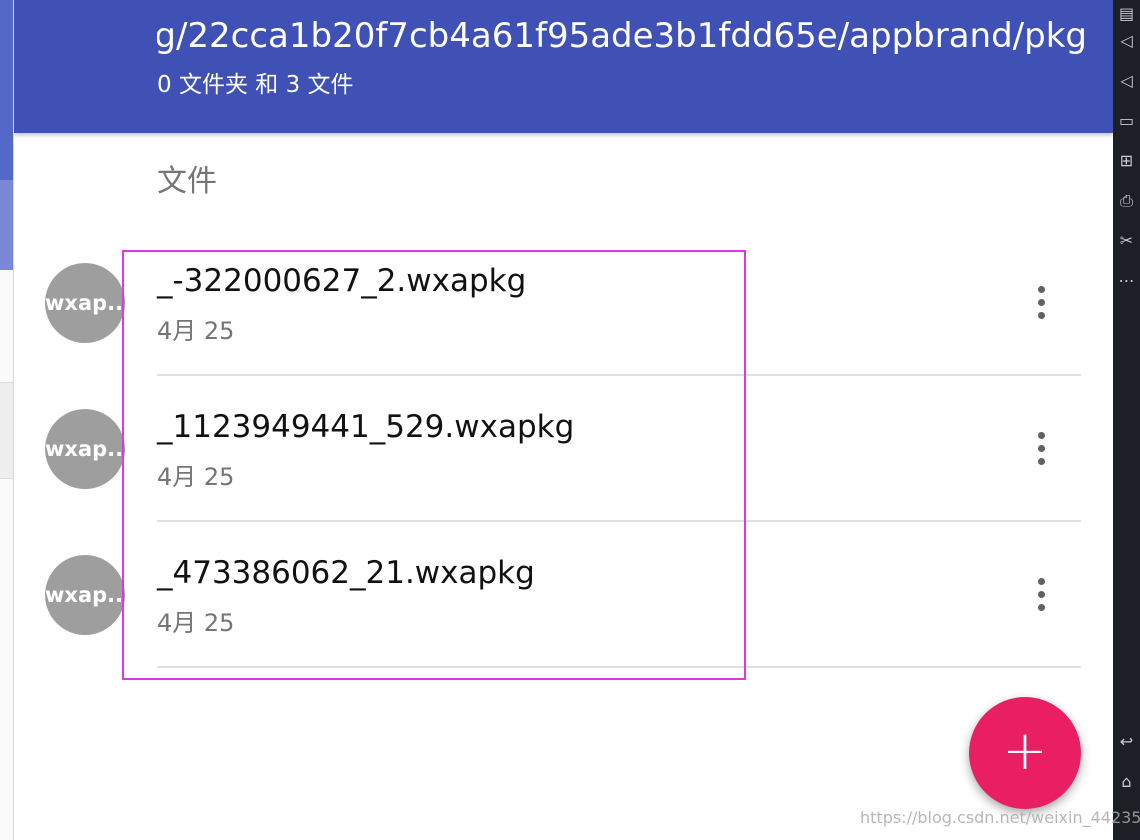 Image resolution: width=1140 pixels, height=840 pixels. I want to click on cut-icon: ✂, so click(1126, 241).